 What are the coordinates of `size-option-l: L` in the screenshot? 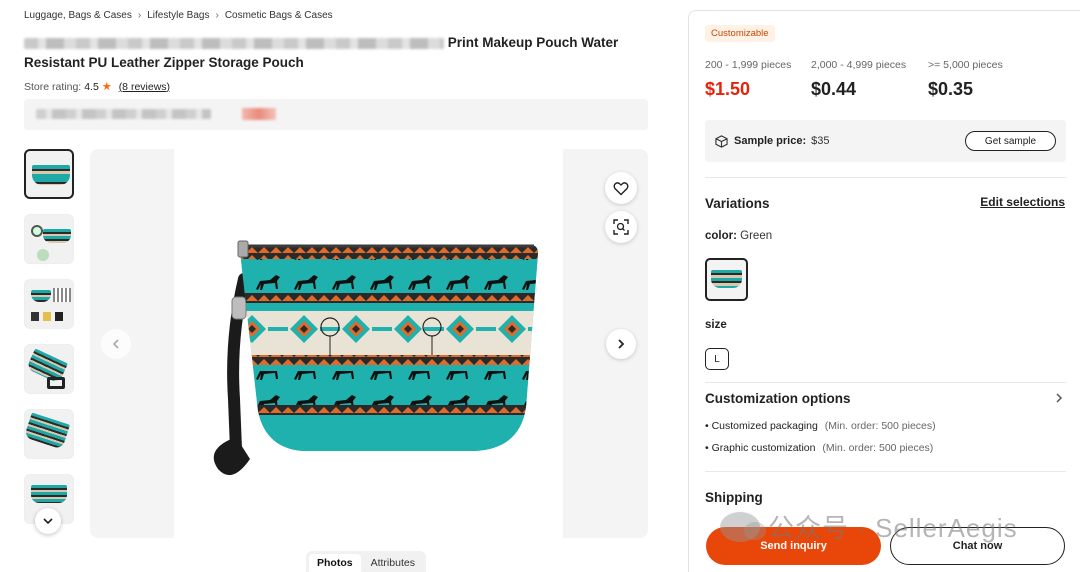 It's located at (717, 359).